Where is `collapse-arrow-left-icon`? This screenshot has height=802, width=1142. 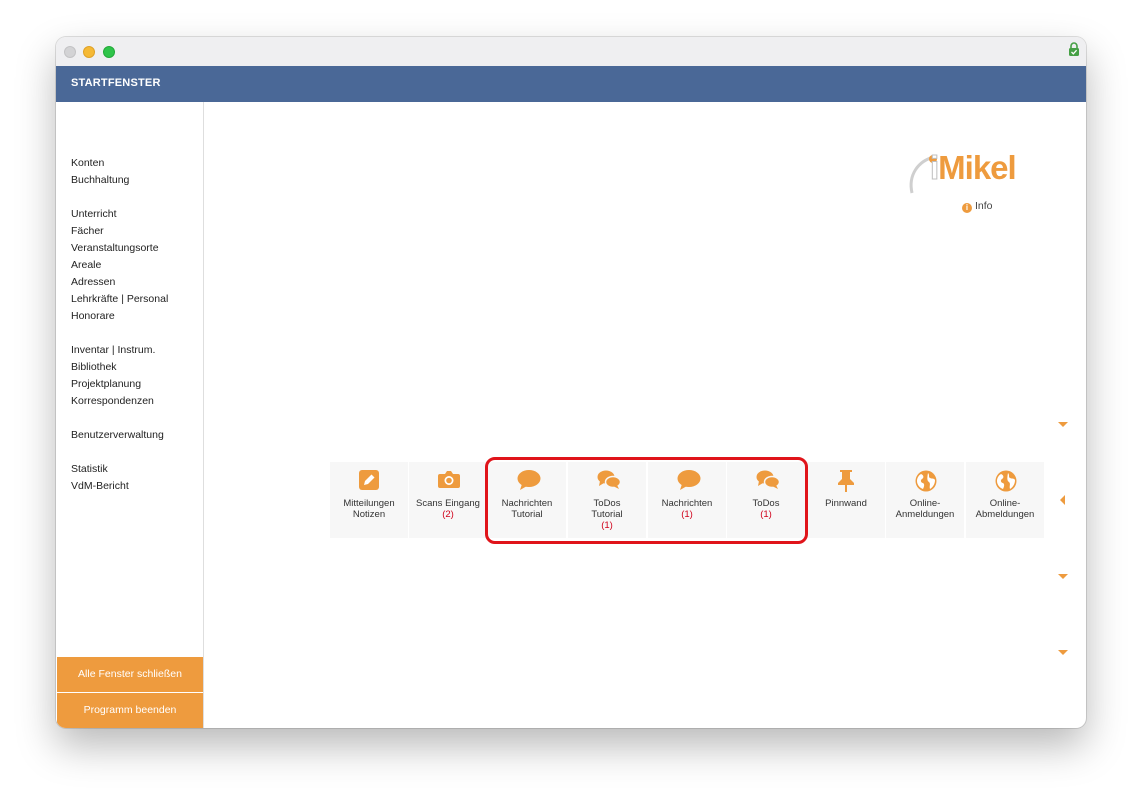
collapse-arrow-left-icon is located at coordinates (1062, 500).